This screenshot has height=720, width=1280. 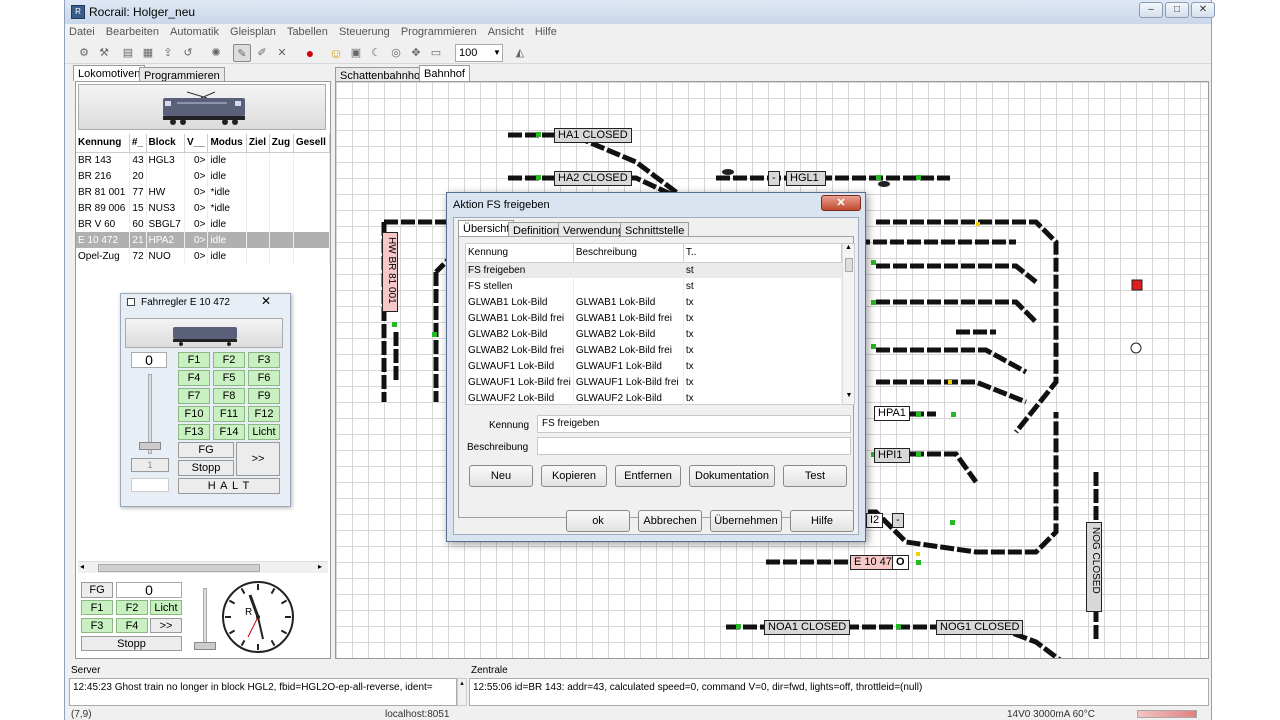 I want to click on chevron-down-icon: ▼, so click(x=497, y=53).